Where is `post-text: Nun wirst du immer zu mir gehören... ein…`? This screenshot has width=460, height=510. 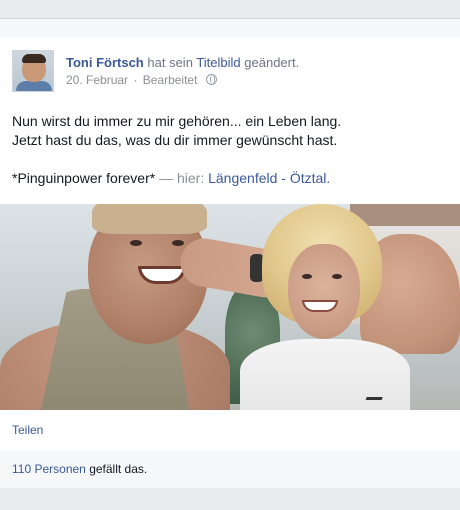
post-text: Nun wirst du immer zu mir gehören... ein… is located at coordinates (232, 150).